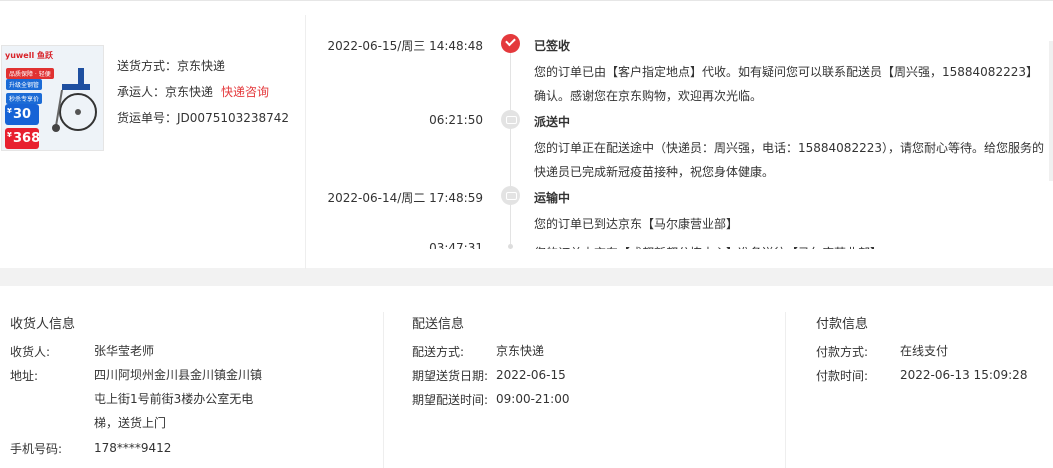 This screenshot has height=468, width=1053. I want to click on timeline-time: 2022-06-14/周二 17:48:59, so click(405, 198).